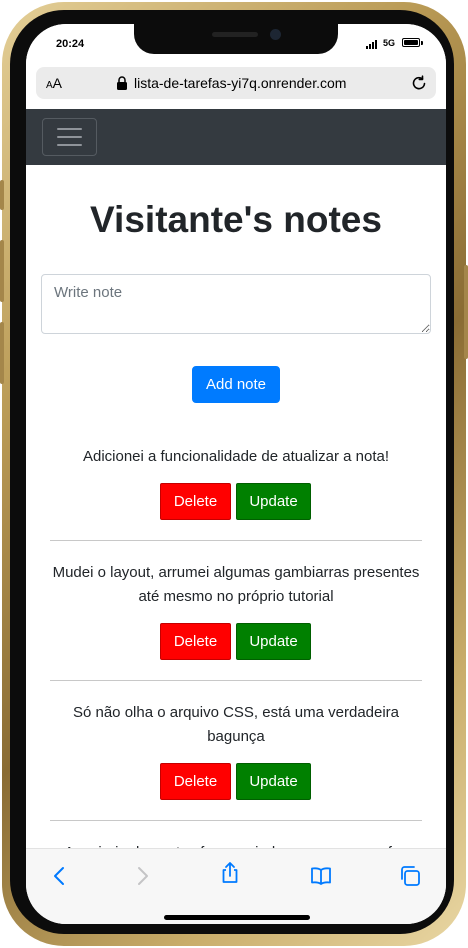  I want to click on signal-icon, so click(371, 44).